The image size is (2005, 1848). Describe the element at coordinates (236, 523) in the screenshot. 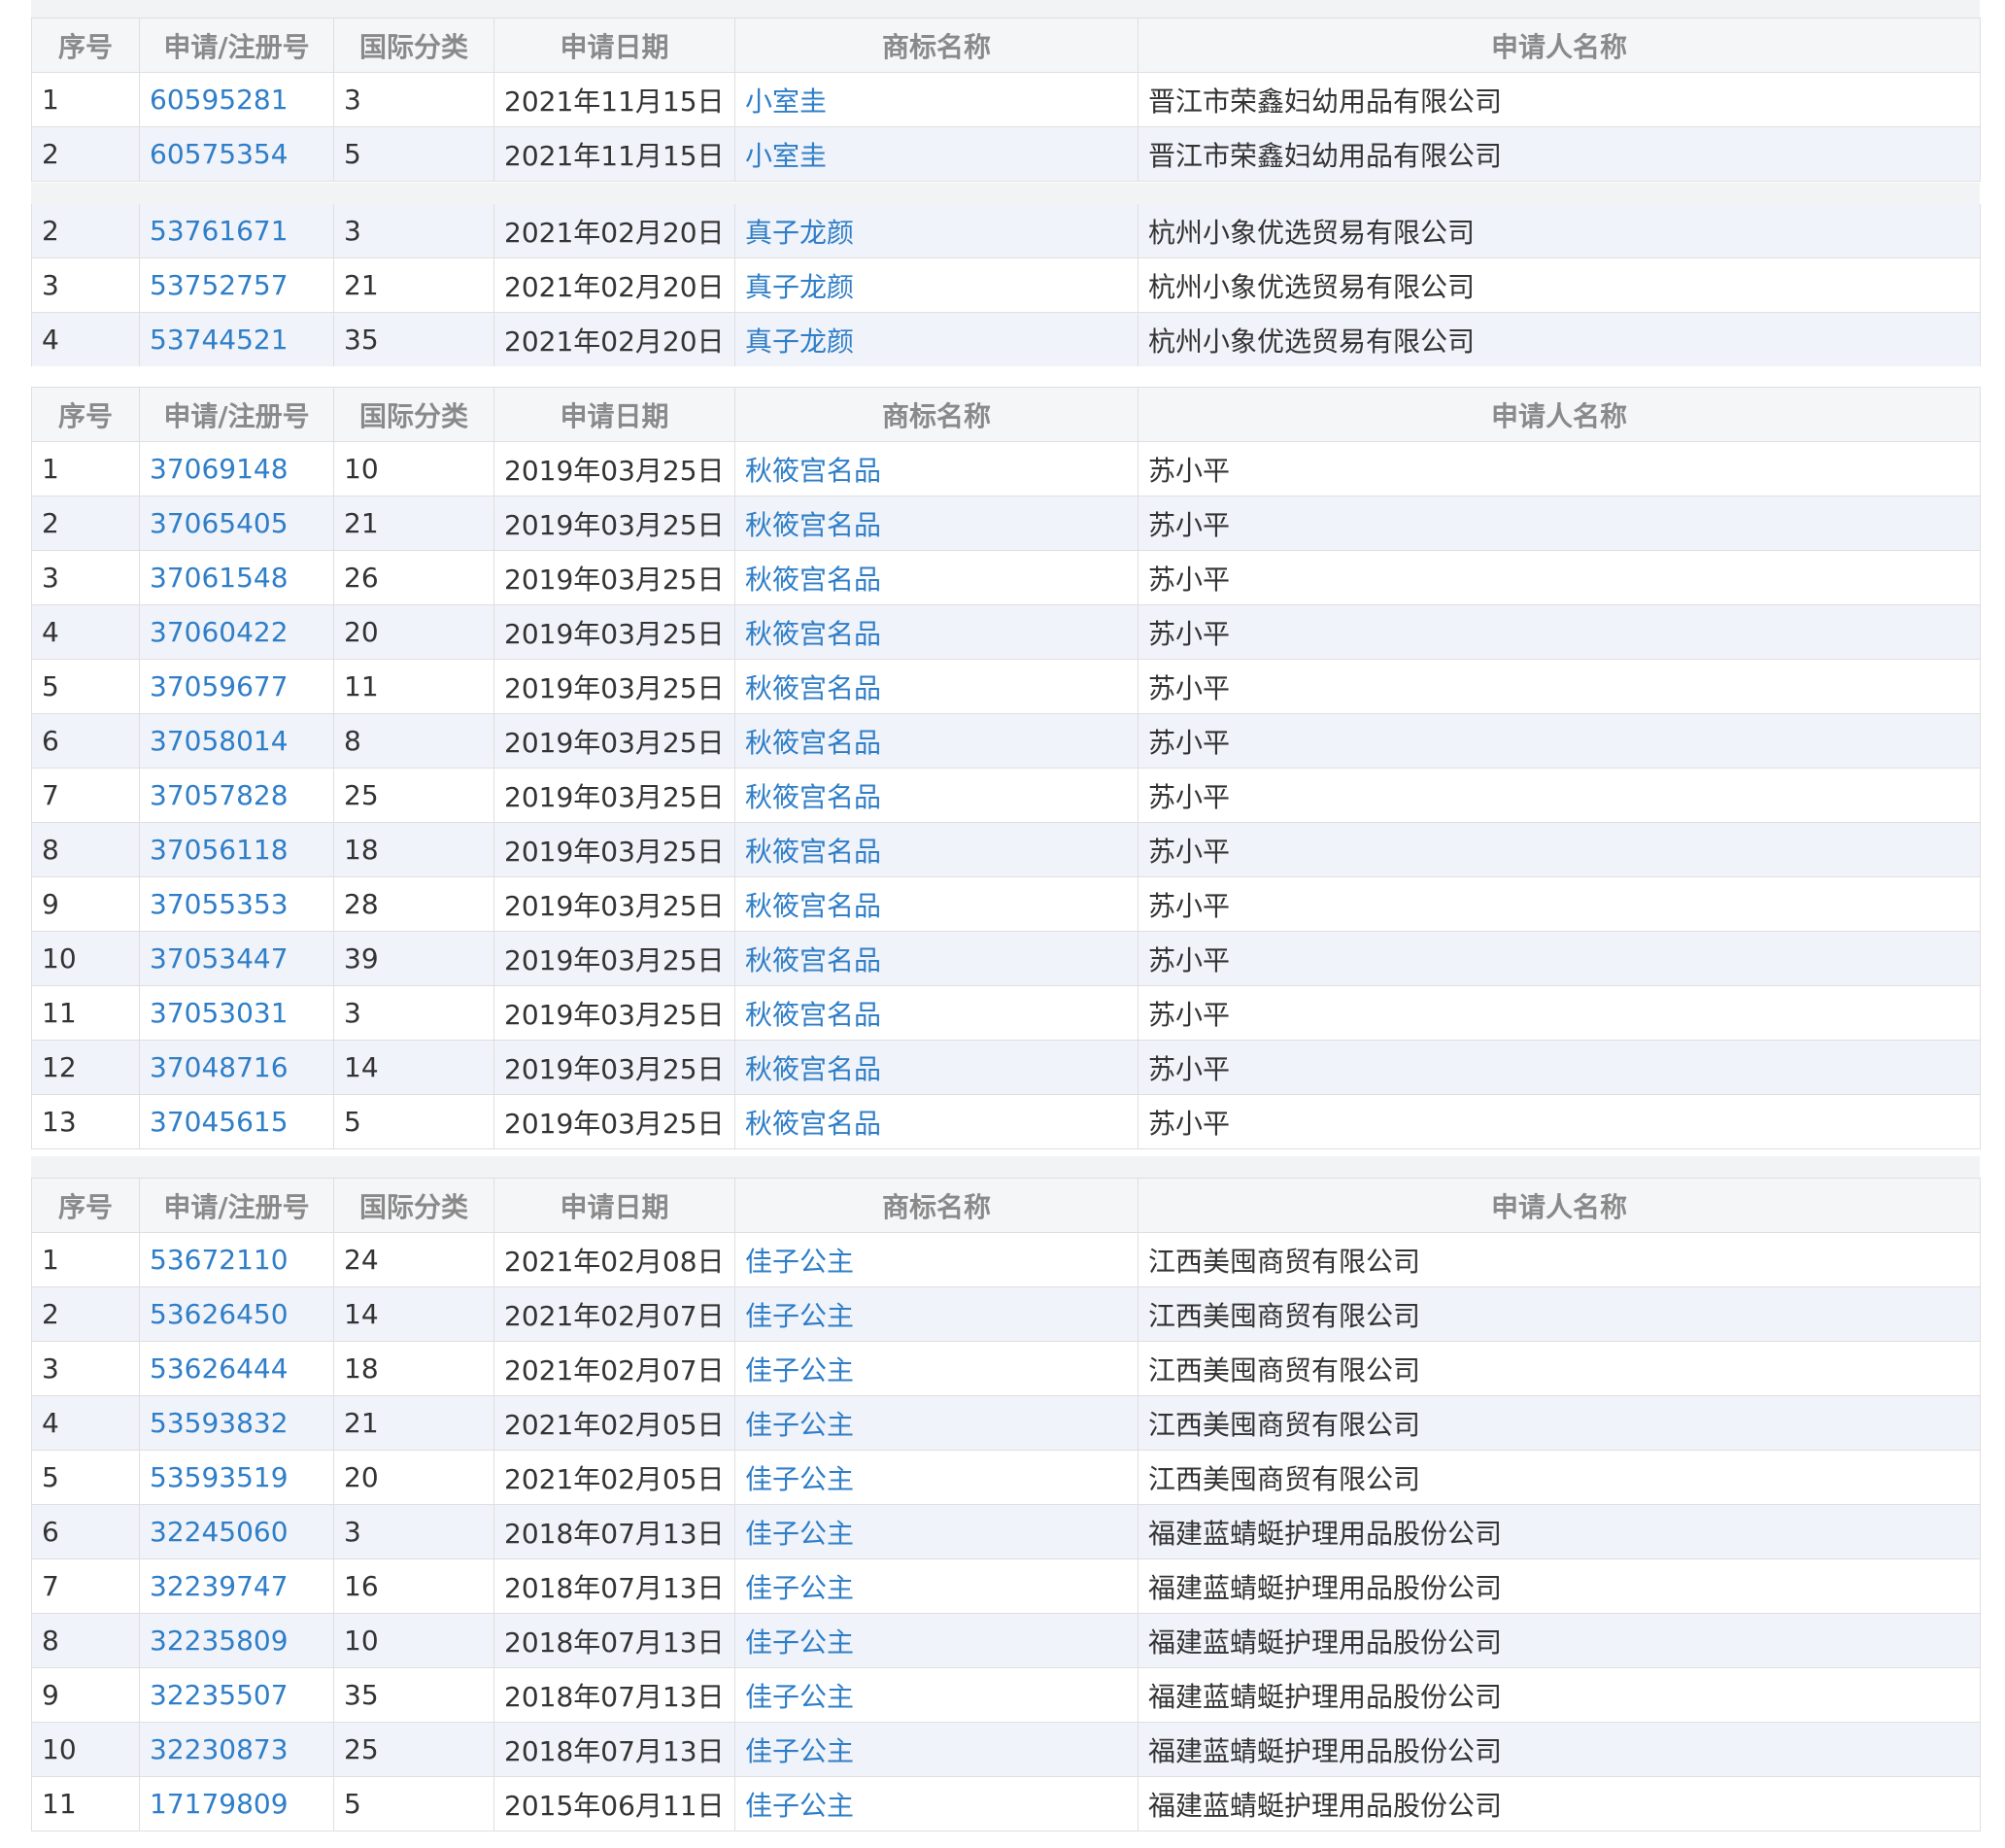

I see `reg-no-link: 37065405` at that location.